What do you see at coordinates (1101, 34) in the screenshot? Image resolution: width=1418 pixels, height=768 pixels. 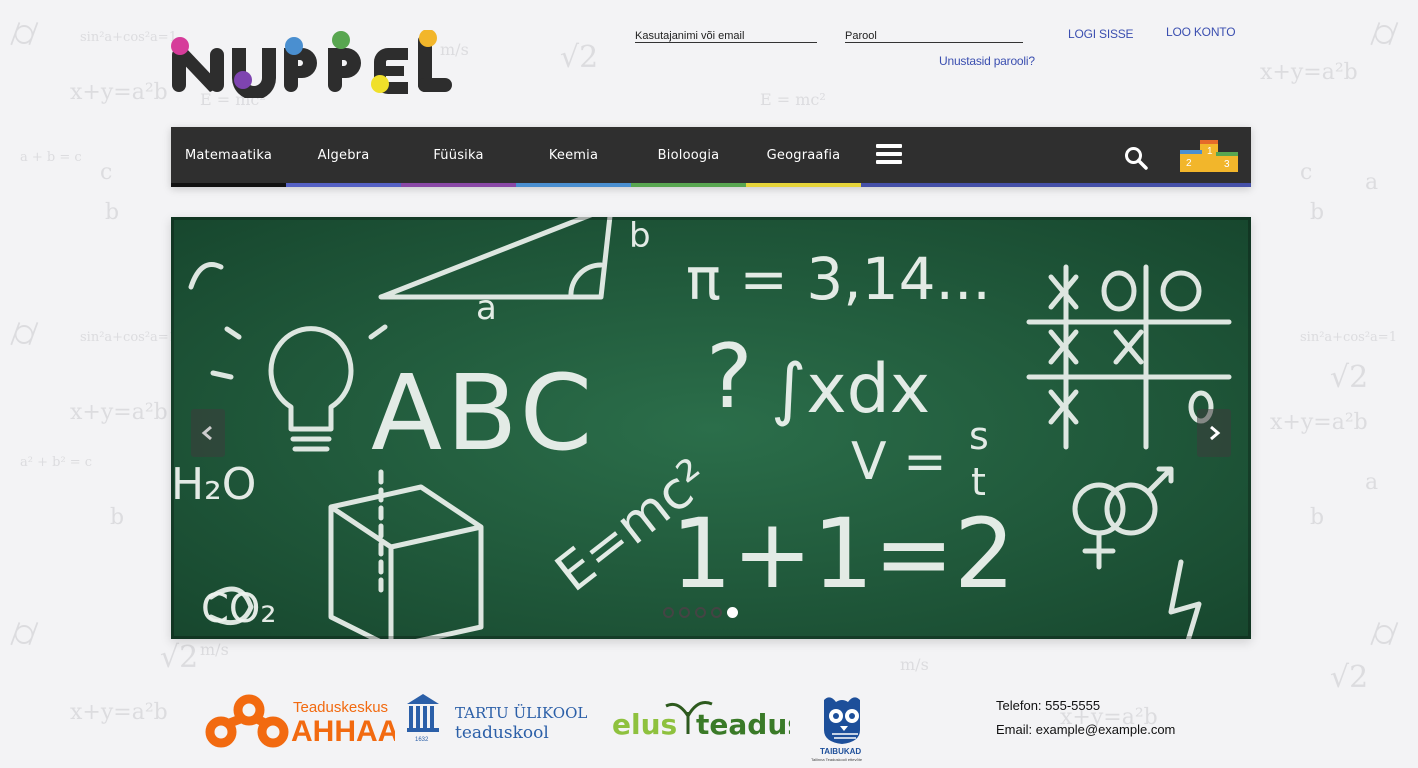 I see `login-button: LOGI SISSE` at bounding box center [1101, 34].